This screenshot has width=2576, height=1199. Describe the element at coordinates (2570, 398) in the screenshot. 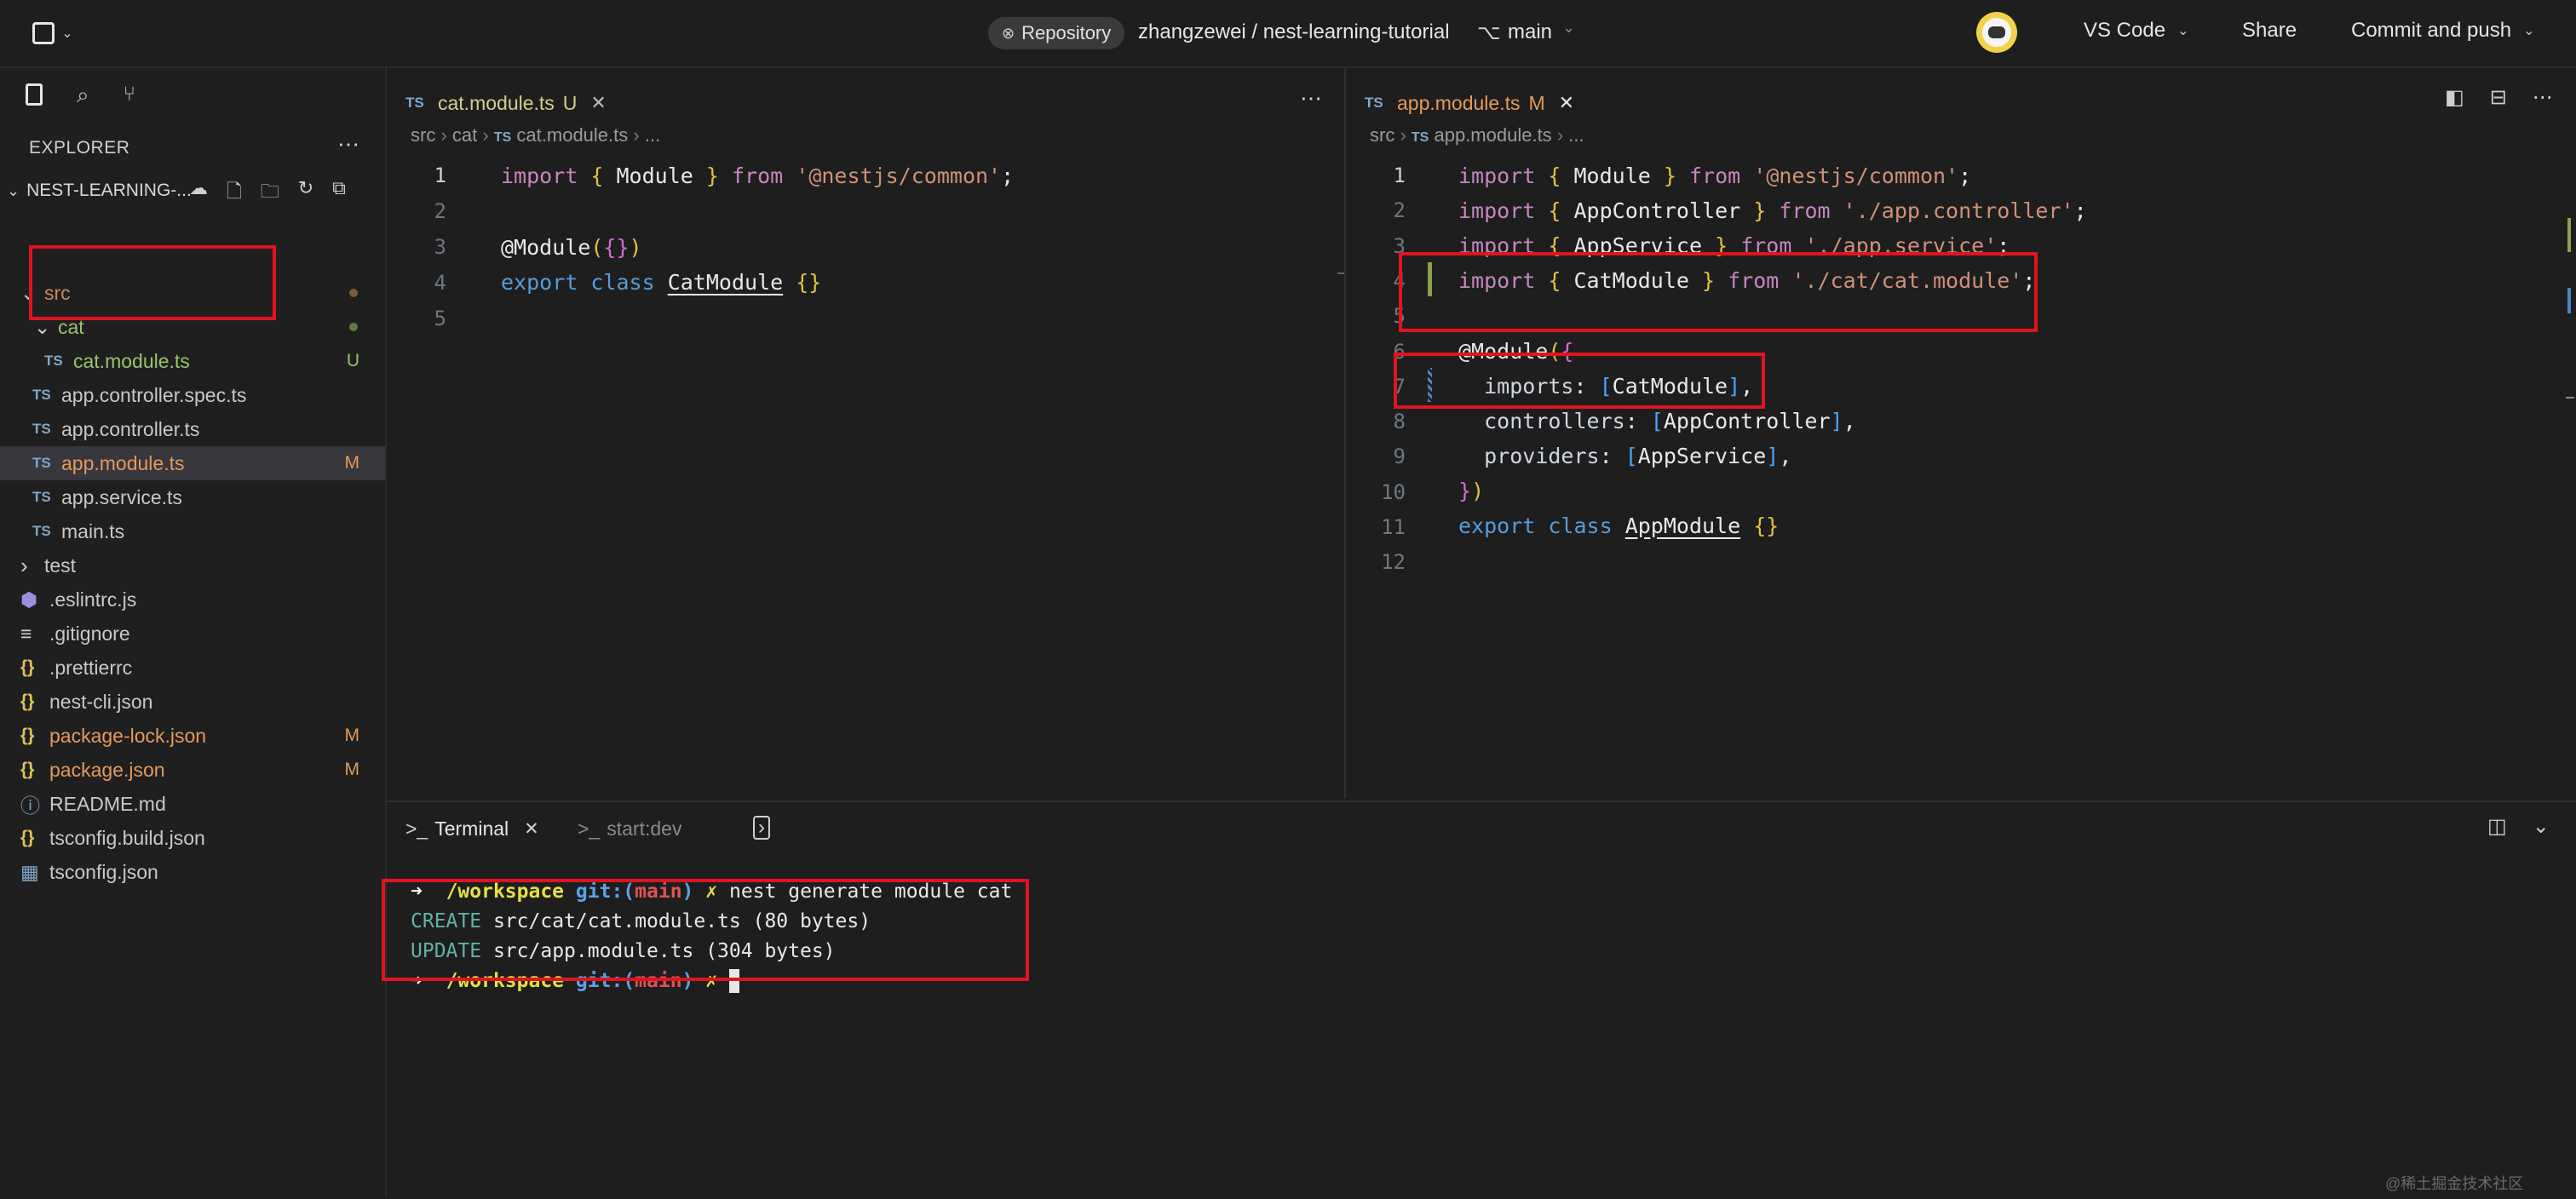

I see `overview-ruler-cursor` at that location.